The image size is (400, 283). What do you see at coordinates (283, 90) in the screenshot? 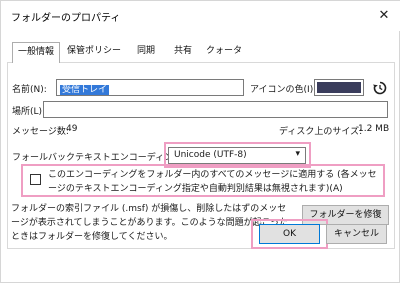
I see `icon-color-label: アイコンの色(I):` at bounding box center [283, 90].